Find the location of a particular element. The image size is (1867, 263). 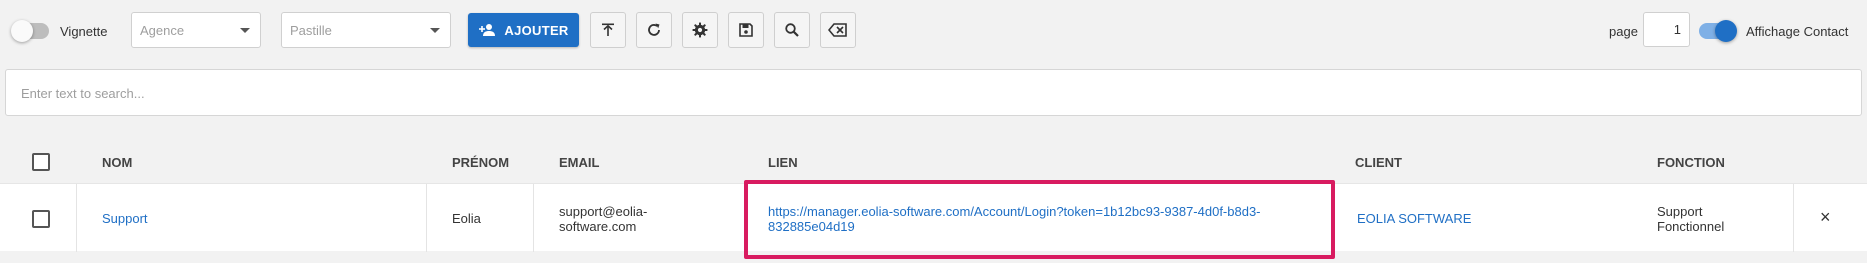

column-header-prenom: PRÉNOM is located at coordinates (480, 162).